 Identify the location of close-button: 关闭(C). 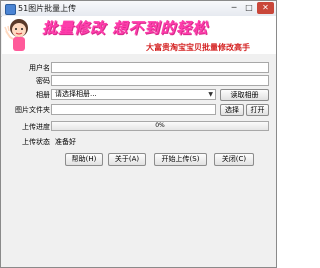
(234, 159).